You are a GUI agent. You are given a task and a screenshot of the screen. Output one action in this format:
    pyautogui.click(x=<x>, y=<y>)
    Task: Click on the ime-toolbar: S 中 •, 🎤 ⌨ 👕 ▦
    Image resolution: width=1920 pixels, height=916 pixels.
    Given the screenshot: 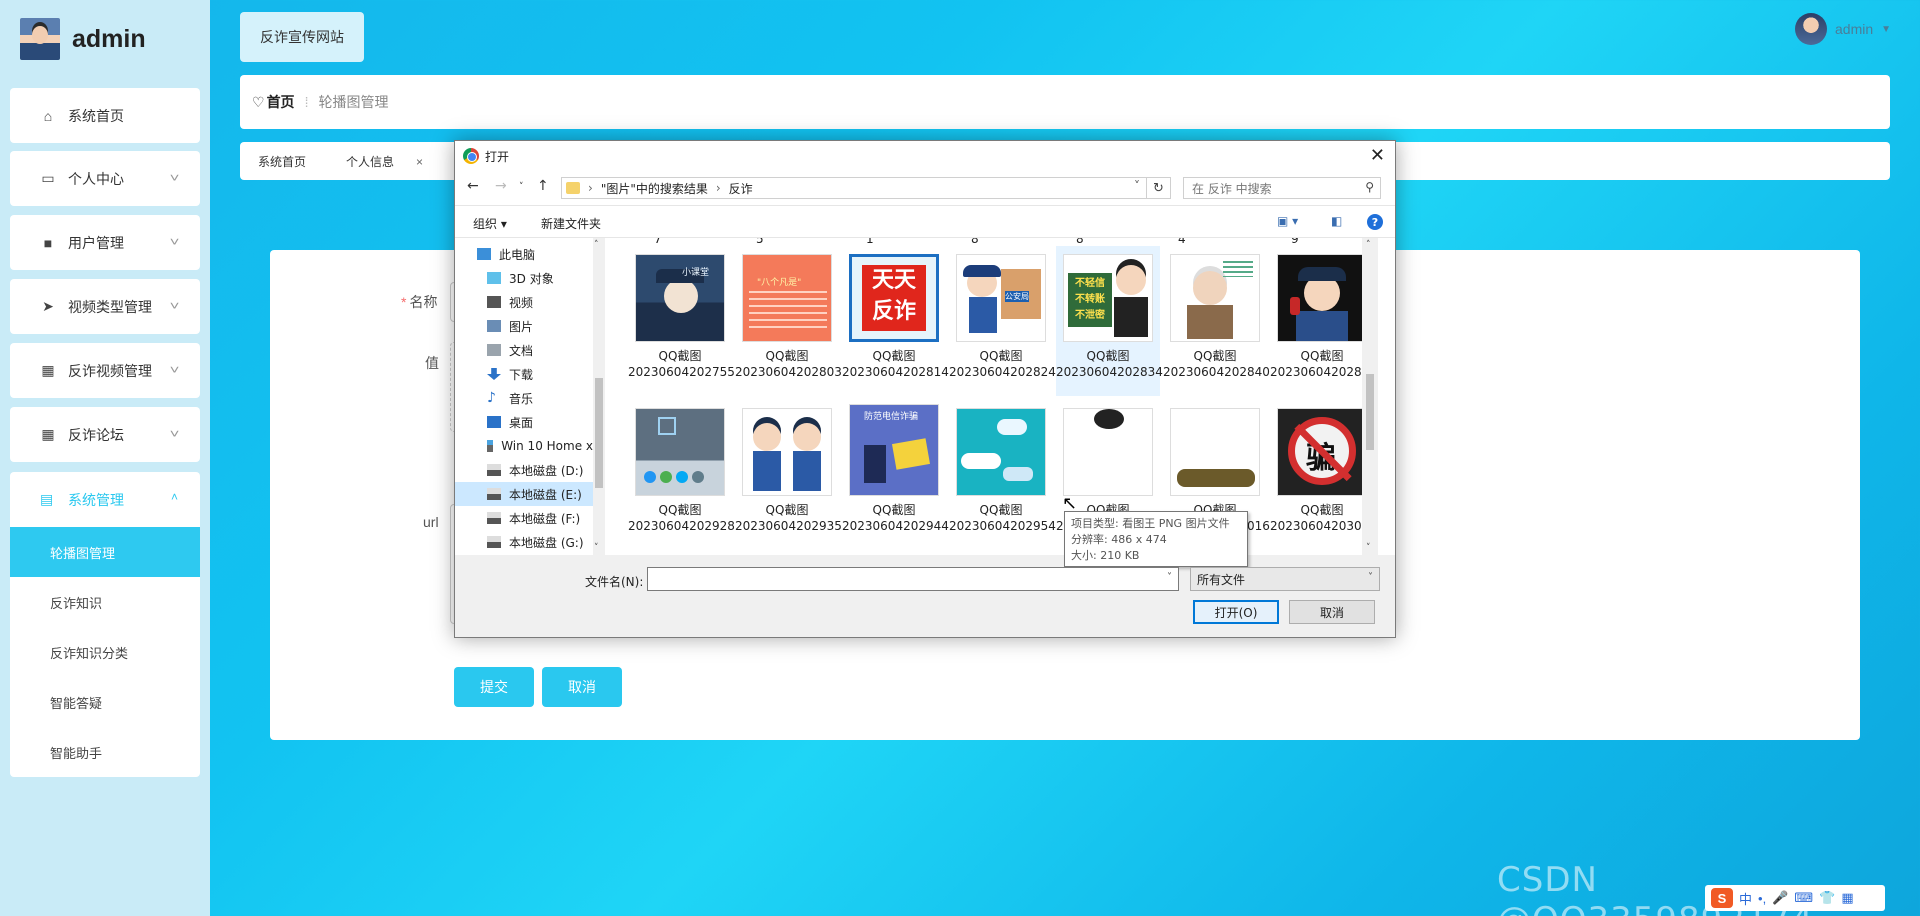 What is the action you would take?
    pyautogui.click(x=1795, y=898)
    